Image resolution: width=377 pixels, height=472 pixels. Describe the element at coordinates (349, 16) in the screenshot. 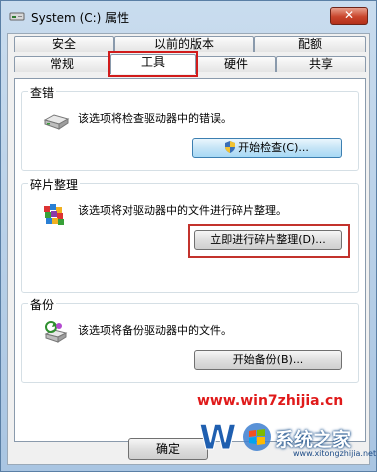

I see `close-button: ✕` at that location.